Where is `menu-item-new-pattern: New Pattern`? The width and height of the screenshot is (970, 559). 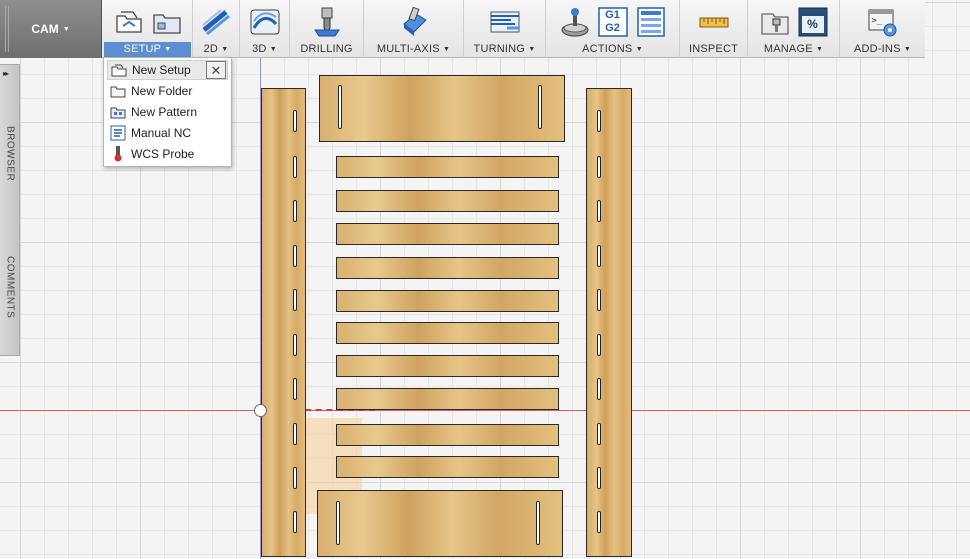 menu-item-new-pattern: New Pattern is located at coordinates (167, 112).